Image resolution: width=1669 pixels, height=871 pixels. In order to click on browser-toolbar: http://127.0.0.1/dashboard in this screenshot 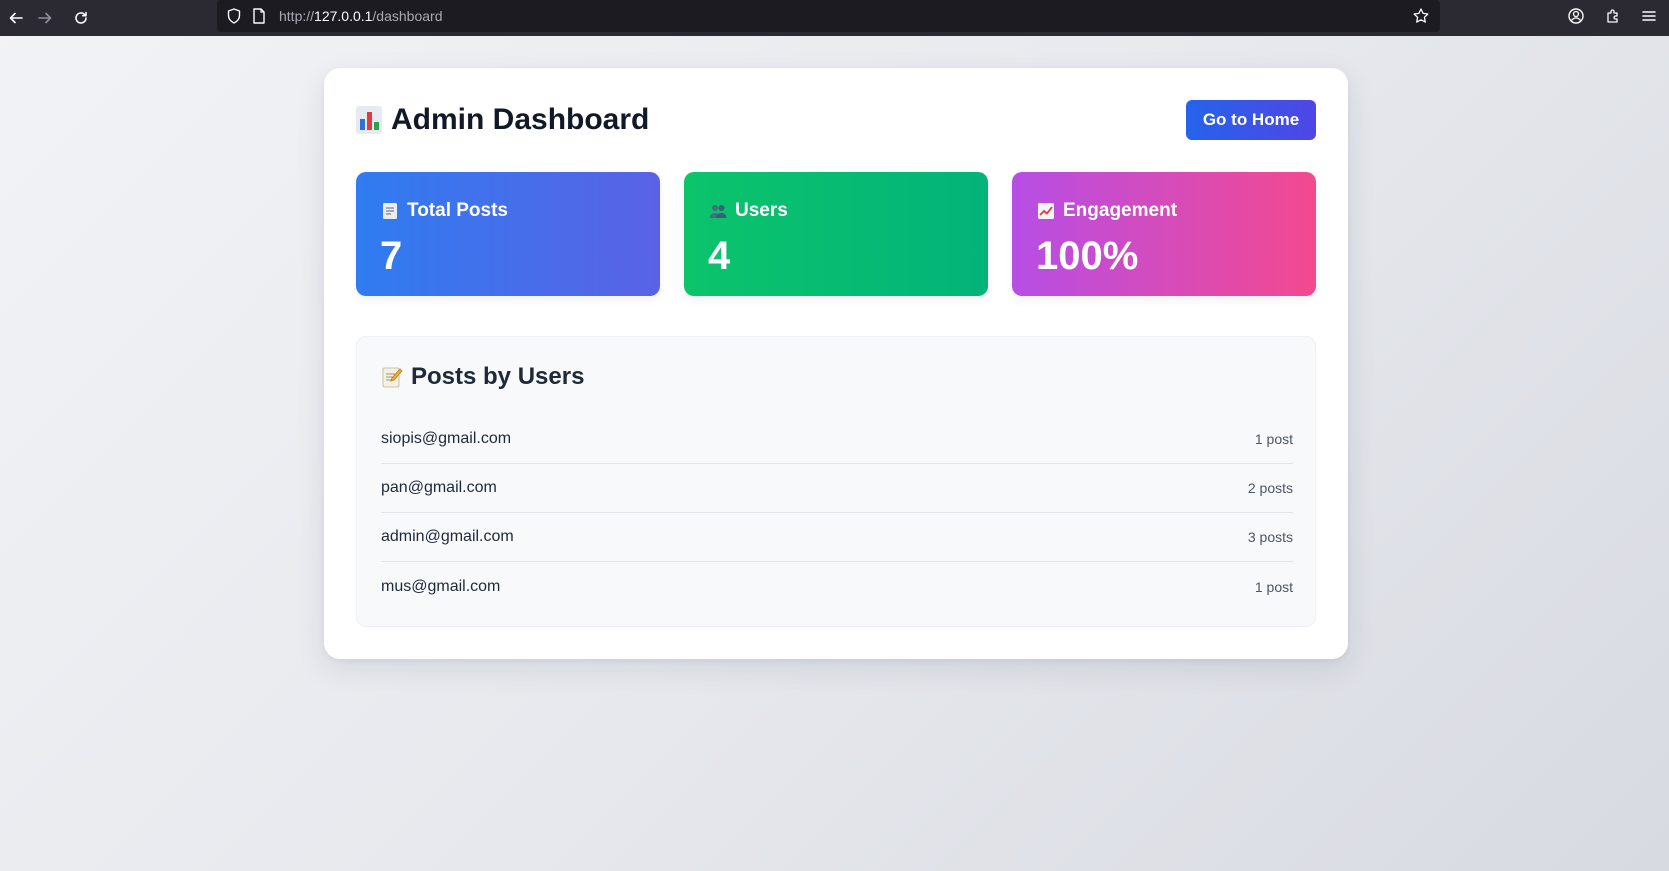, I will do `click(834, 18)`.